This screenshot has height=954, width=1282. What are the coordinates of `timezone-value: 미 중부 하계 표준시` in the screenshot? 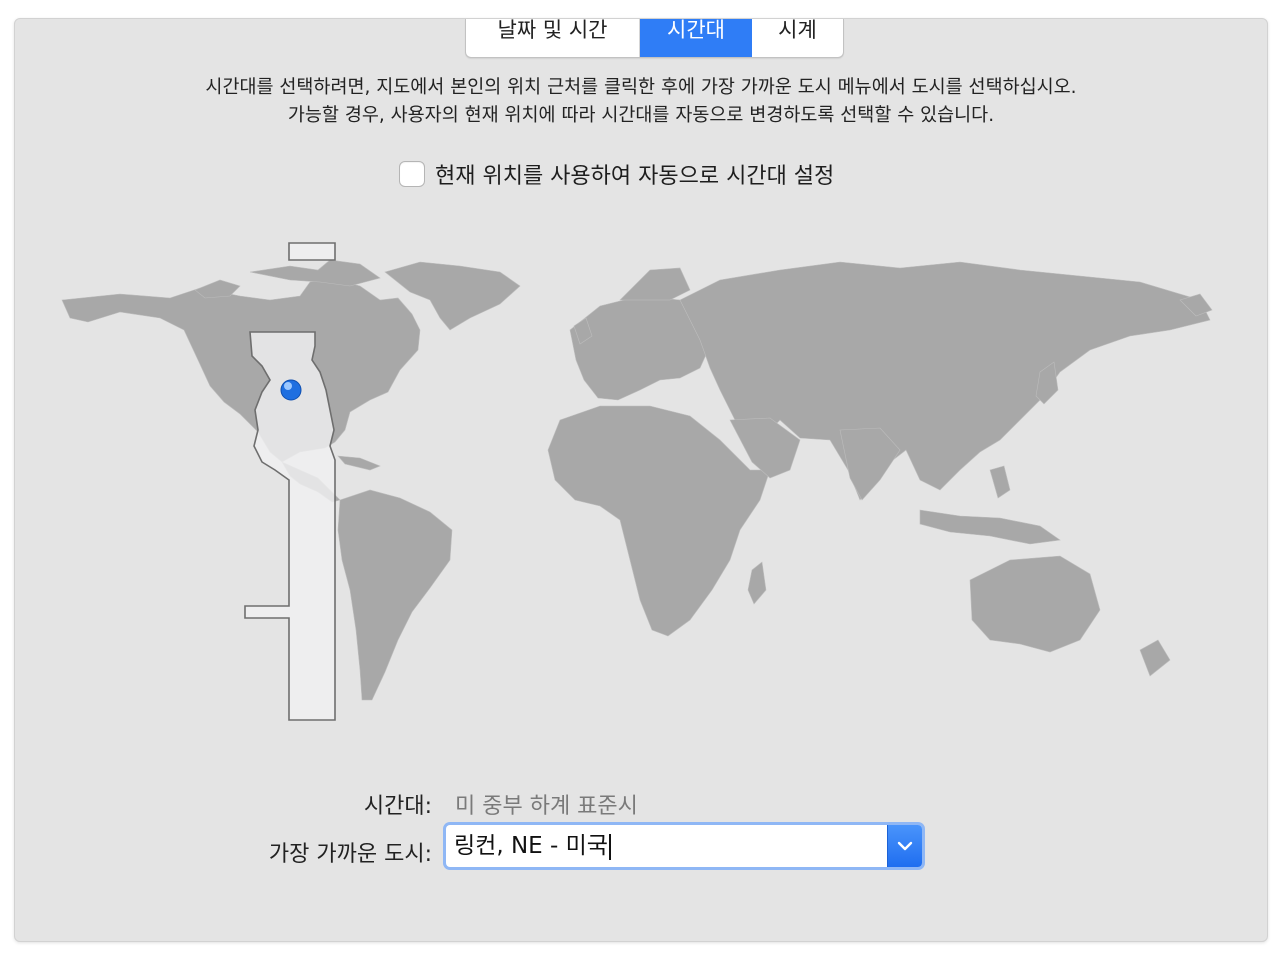 It's located at (546, 806).